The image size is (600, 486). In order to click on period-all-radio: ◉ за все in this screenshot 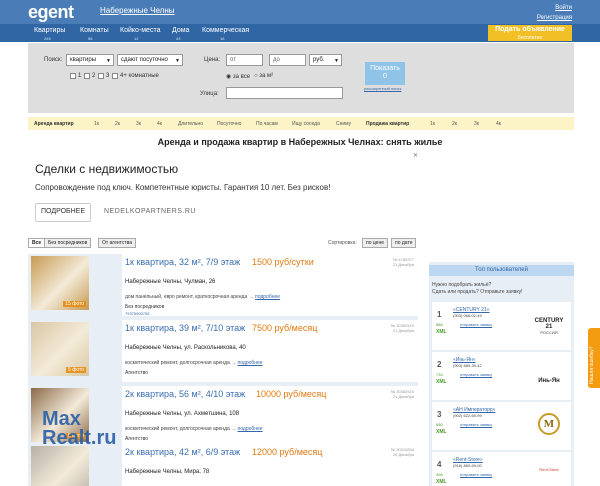, I will do `click(238, 76)`.